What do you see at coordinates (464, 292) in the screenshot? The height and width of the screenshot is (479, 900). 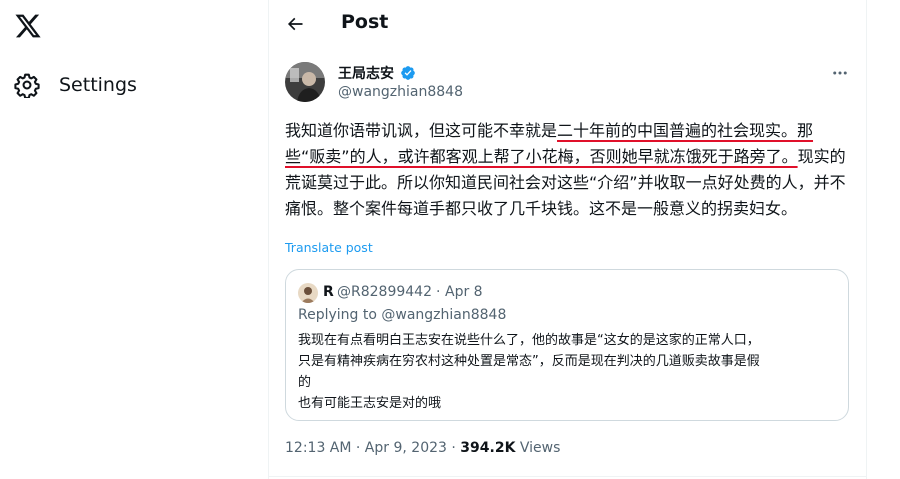 I see `quote-date: Apr 8` at bounding box center [464, 292].